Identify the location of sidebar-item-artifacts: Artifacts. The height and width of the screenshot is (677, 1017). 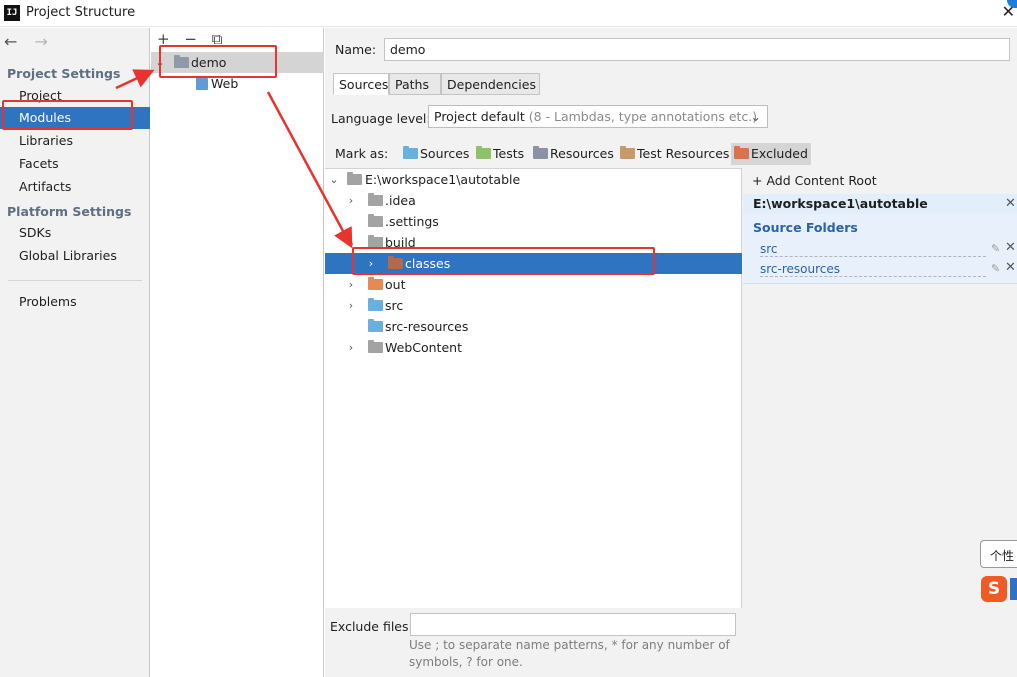
(75, 187).